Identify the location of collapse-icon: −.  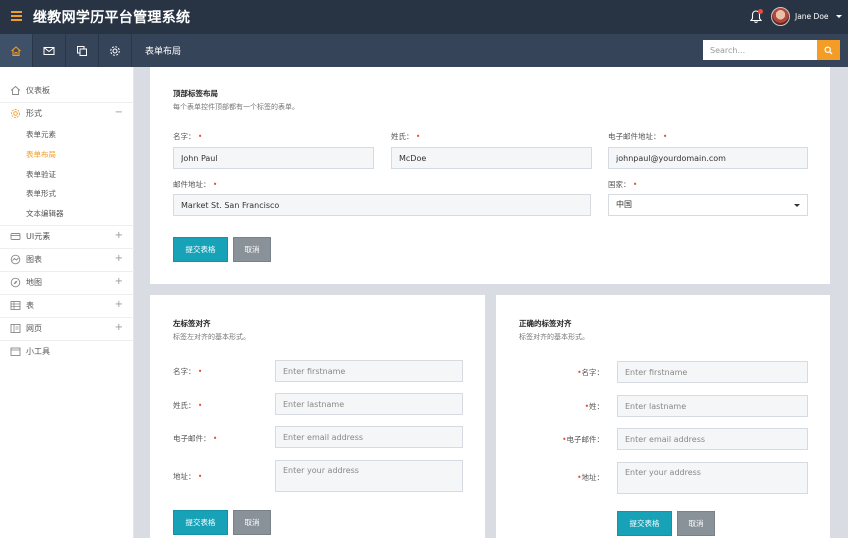
(119, 112).